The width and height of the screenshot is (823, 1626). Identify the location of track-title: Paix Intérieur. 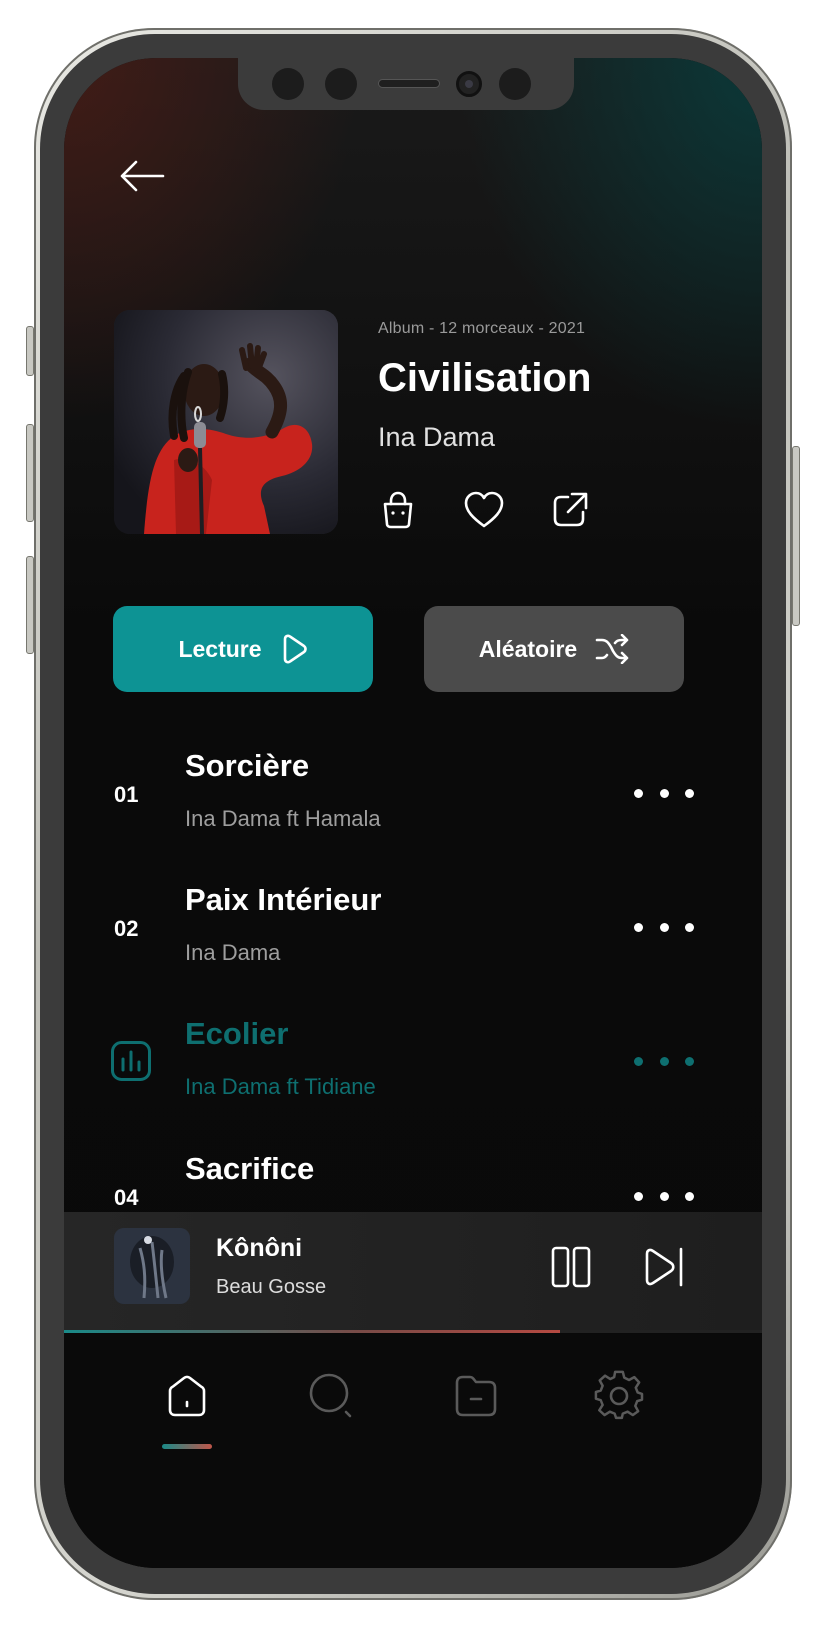
(283, 899).